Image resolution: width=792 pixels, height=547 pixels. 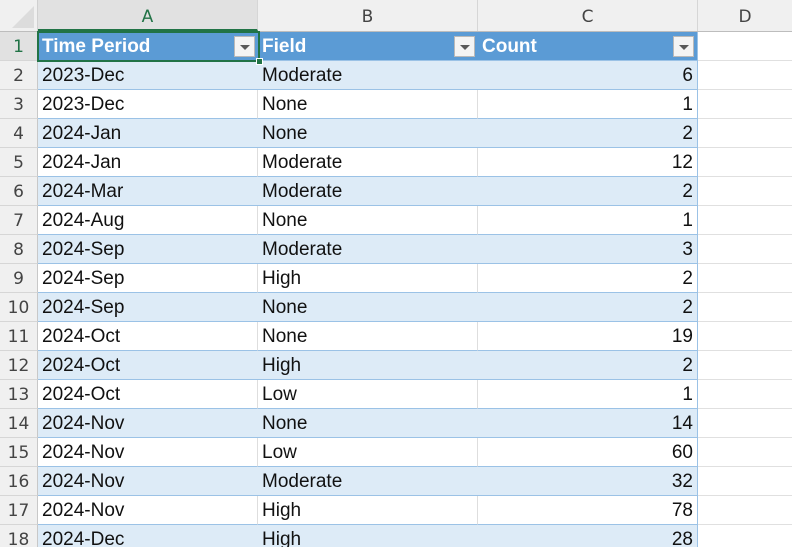 What do you see at coordinates (19, 510) in the screenshot?
I see `row-header: 17` at bounding box center [19, 510].